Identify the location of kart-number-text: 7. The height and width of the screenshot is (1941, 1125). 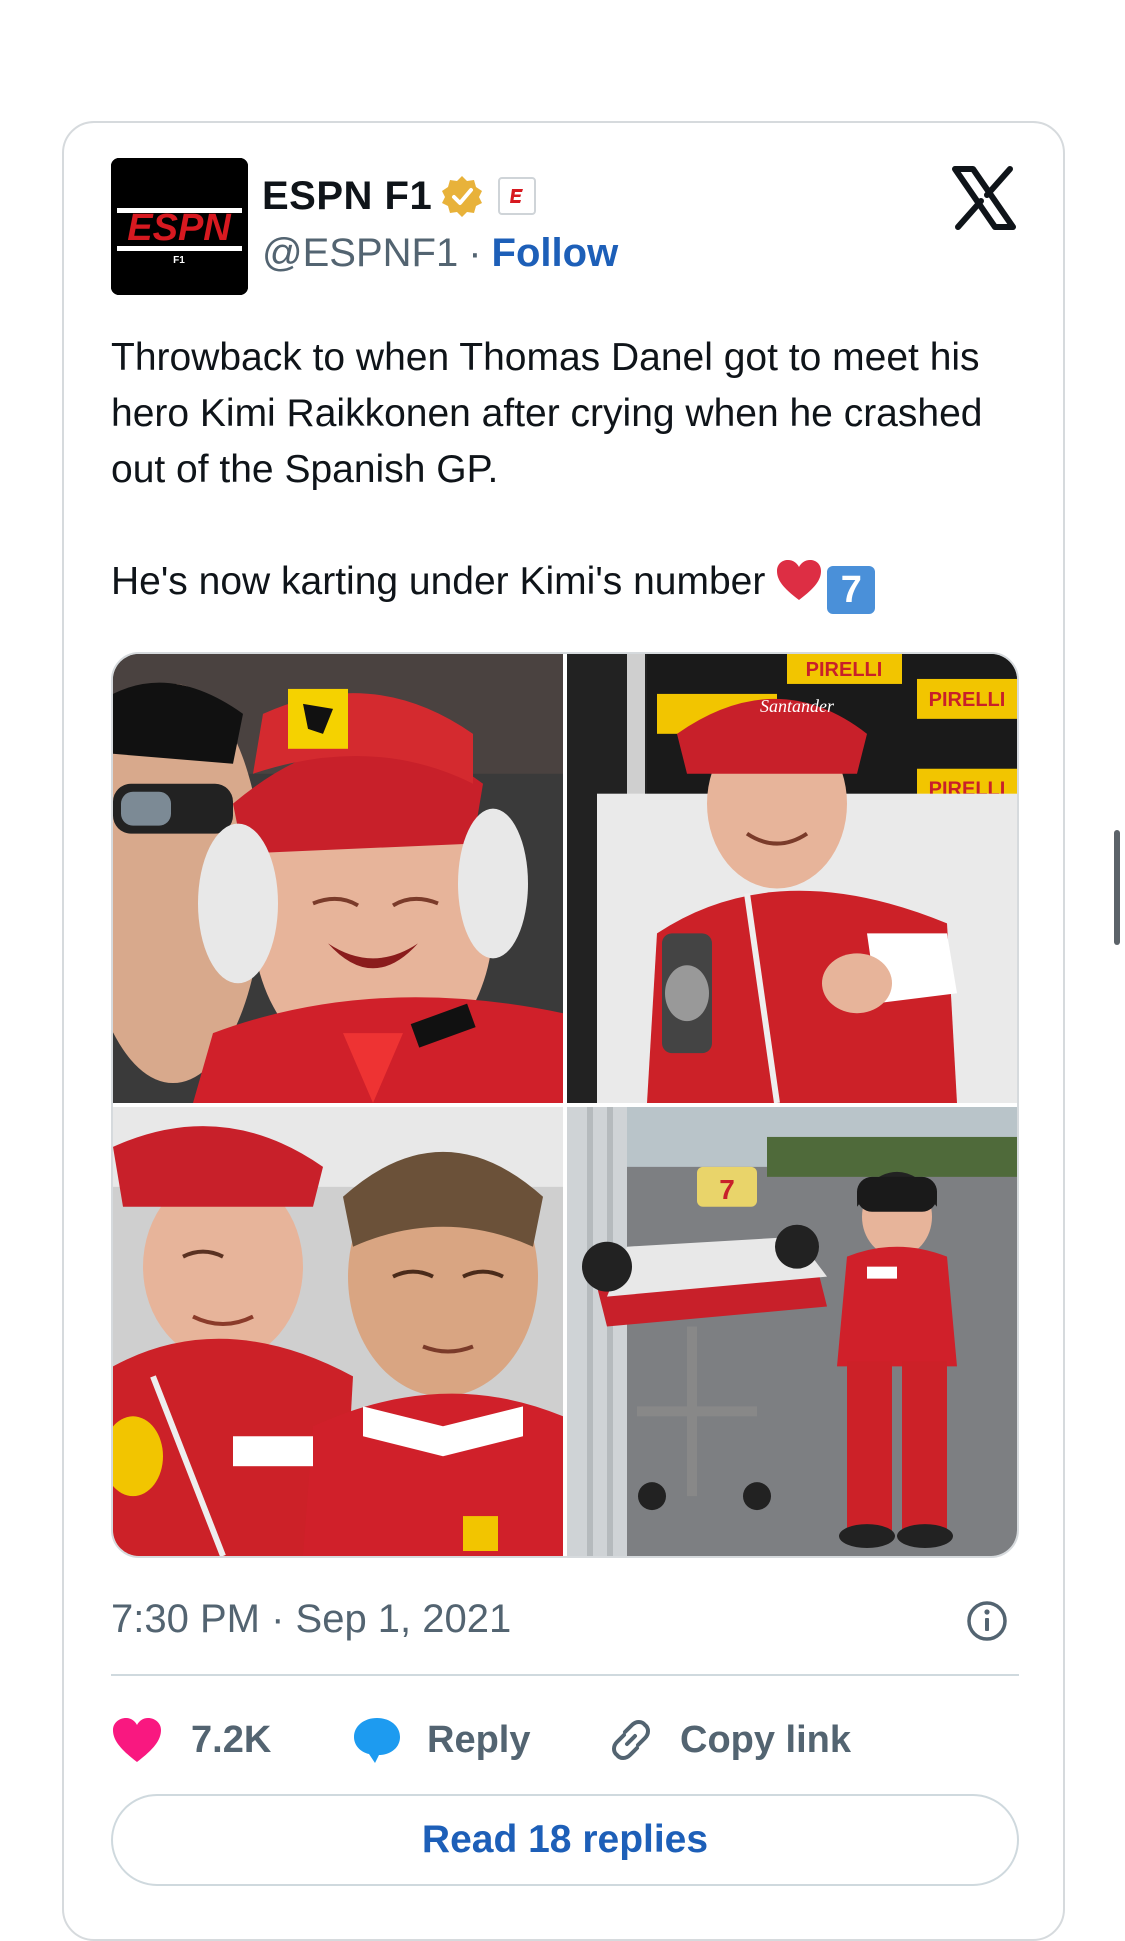
(727, 1189).